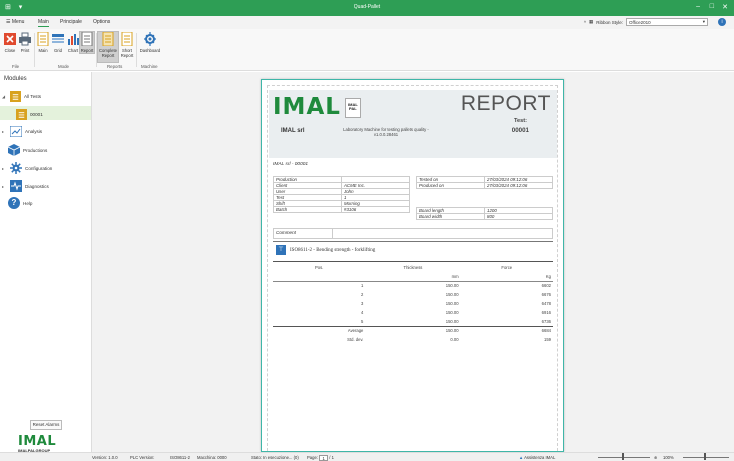 Image resolution: width=734 pixels, height=461 pixels. Describe the element at coordinates (291, 164) in the screenshot. I see `report-subtitle: IMAL srl - 00001` at that location.